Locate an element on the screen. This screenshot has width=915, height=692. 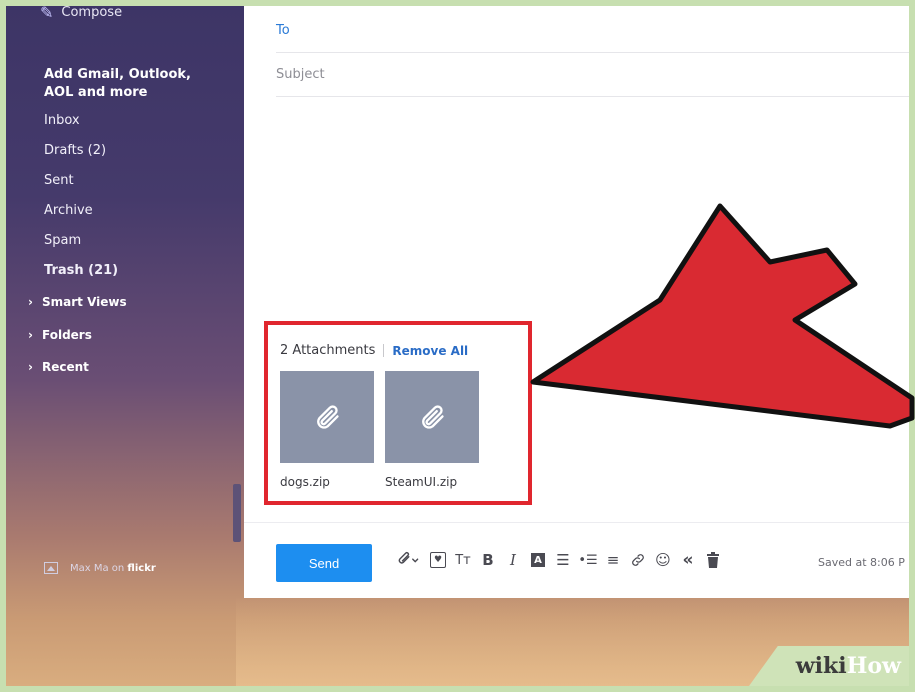
stationery-icon: ♥ is located at coordinates (438, 560).